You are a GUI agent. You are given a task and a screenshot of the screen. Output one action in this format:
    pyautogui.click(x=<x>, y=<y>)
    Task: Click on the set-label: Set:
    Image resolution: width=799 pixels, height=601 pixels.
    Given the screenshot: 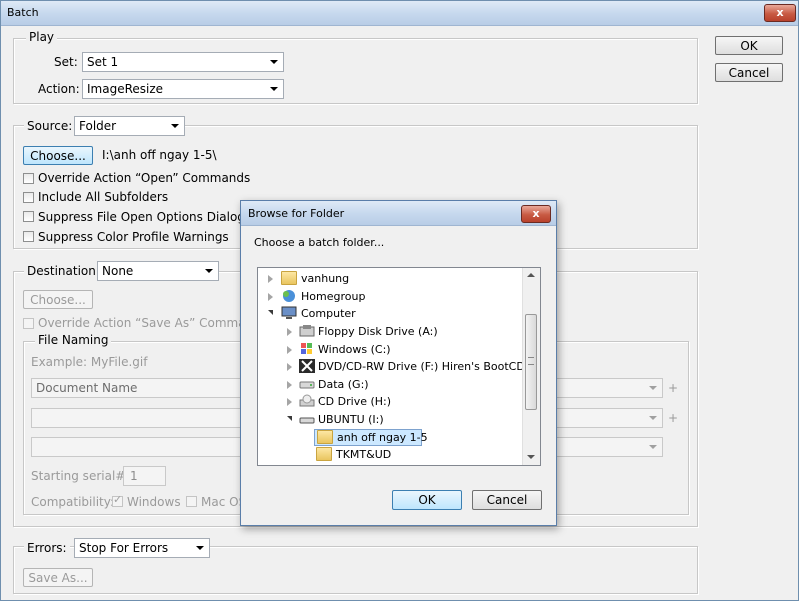 What is the action you would take?
    pyautogui.click(x=66, y=62)
    